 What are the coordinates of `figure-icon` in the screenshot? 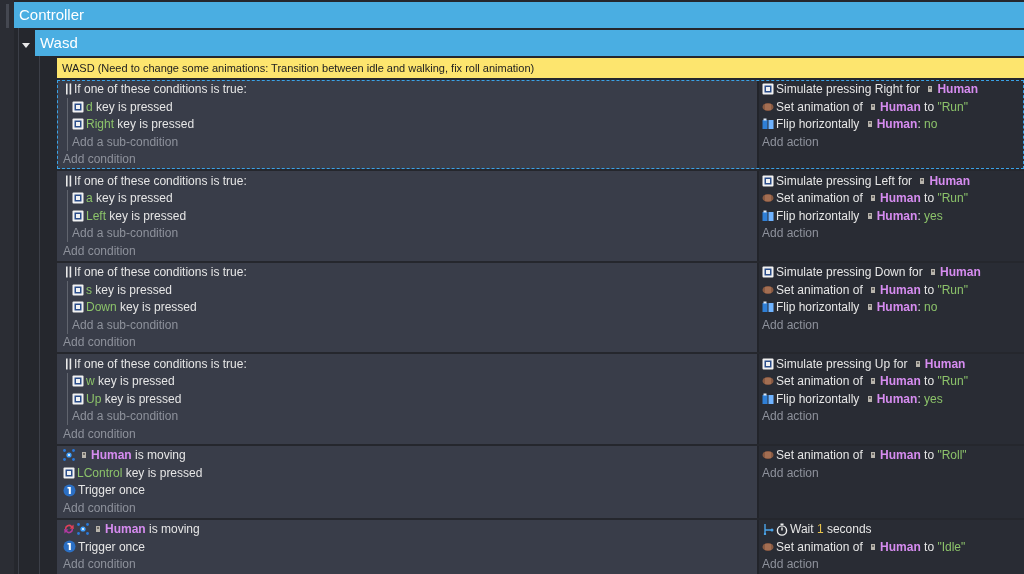 It's located at (98, 529).